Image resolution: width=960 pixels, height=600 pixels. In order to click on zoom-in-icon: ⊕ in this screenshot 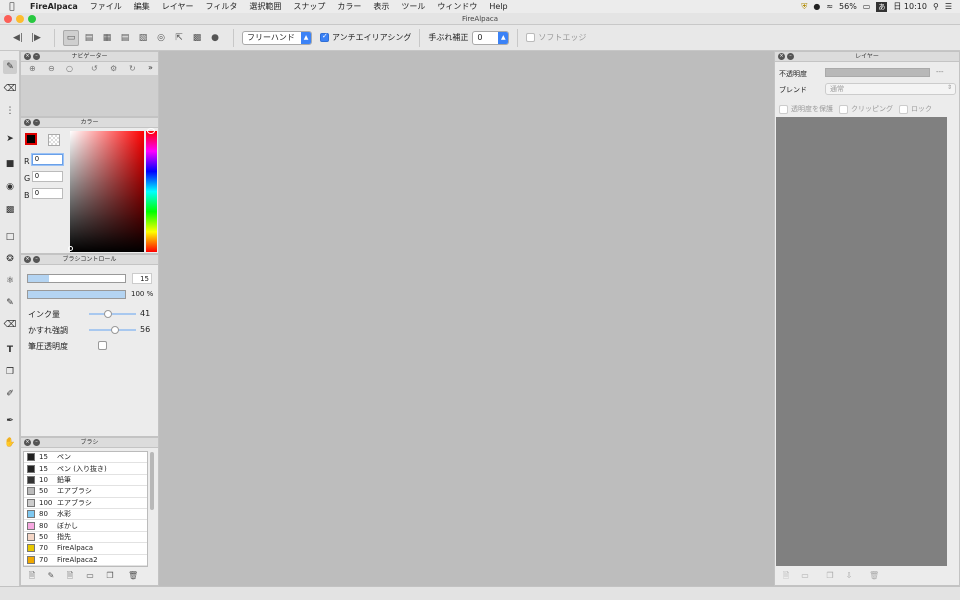, I will do `click(32, 68)`.